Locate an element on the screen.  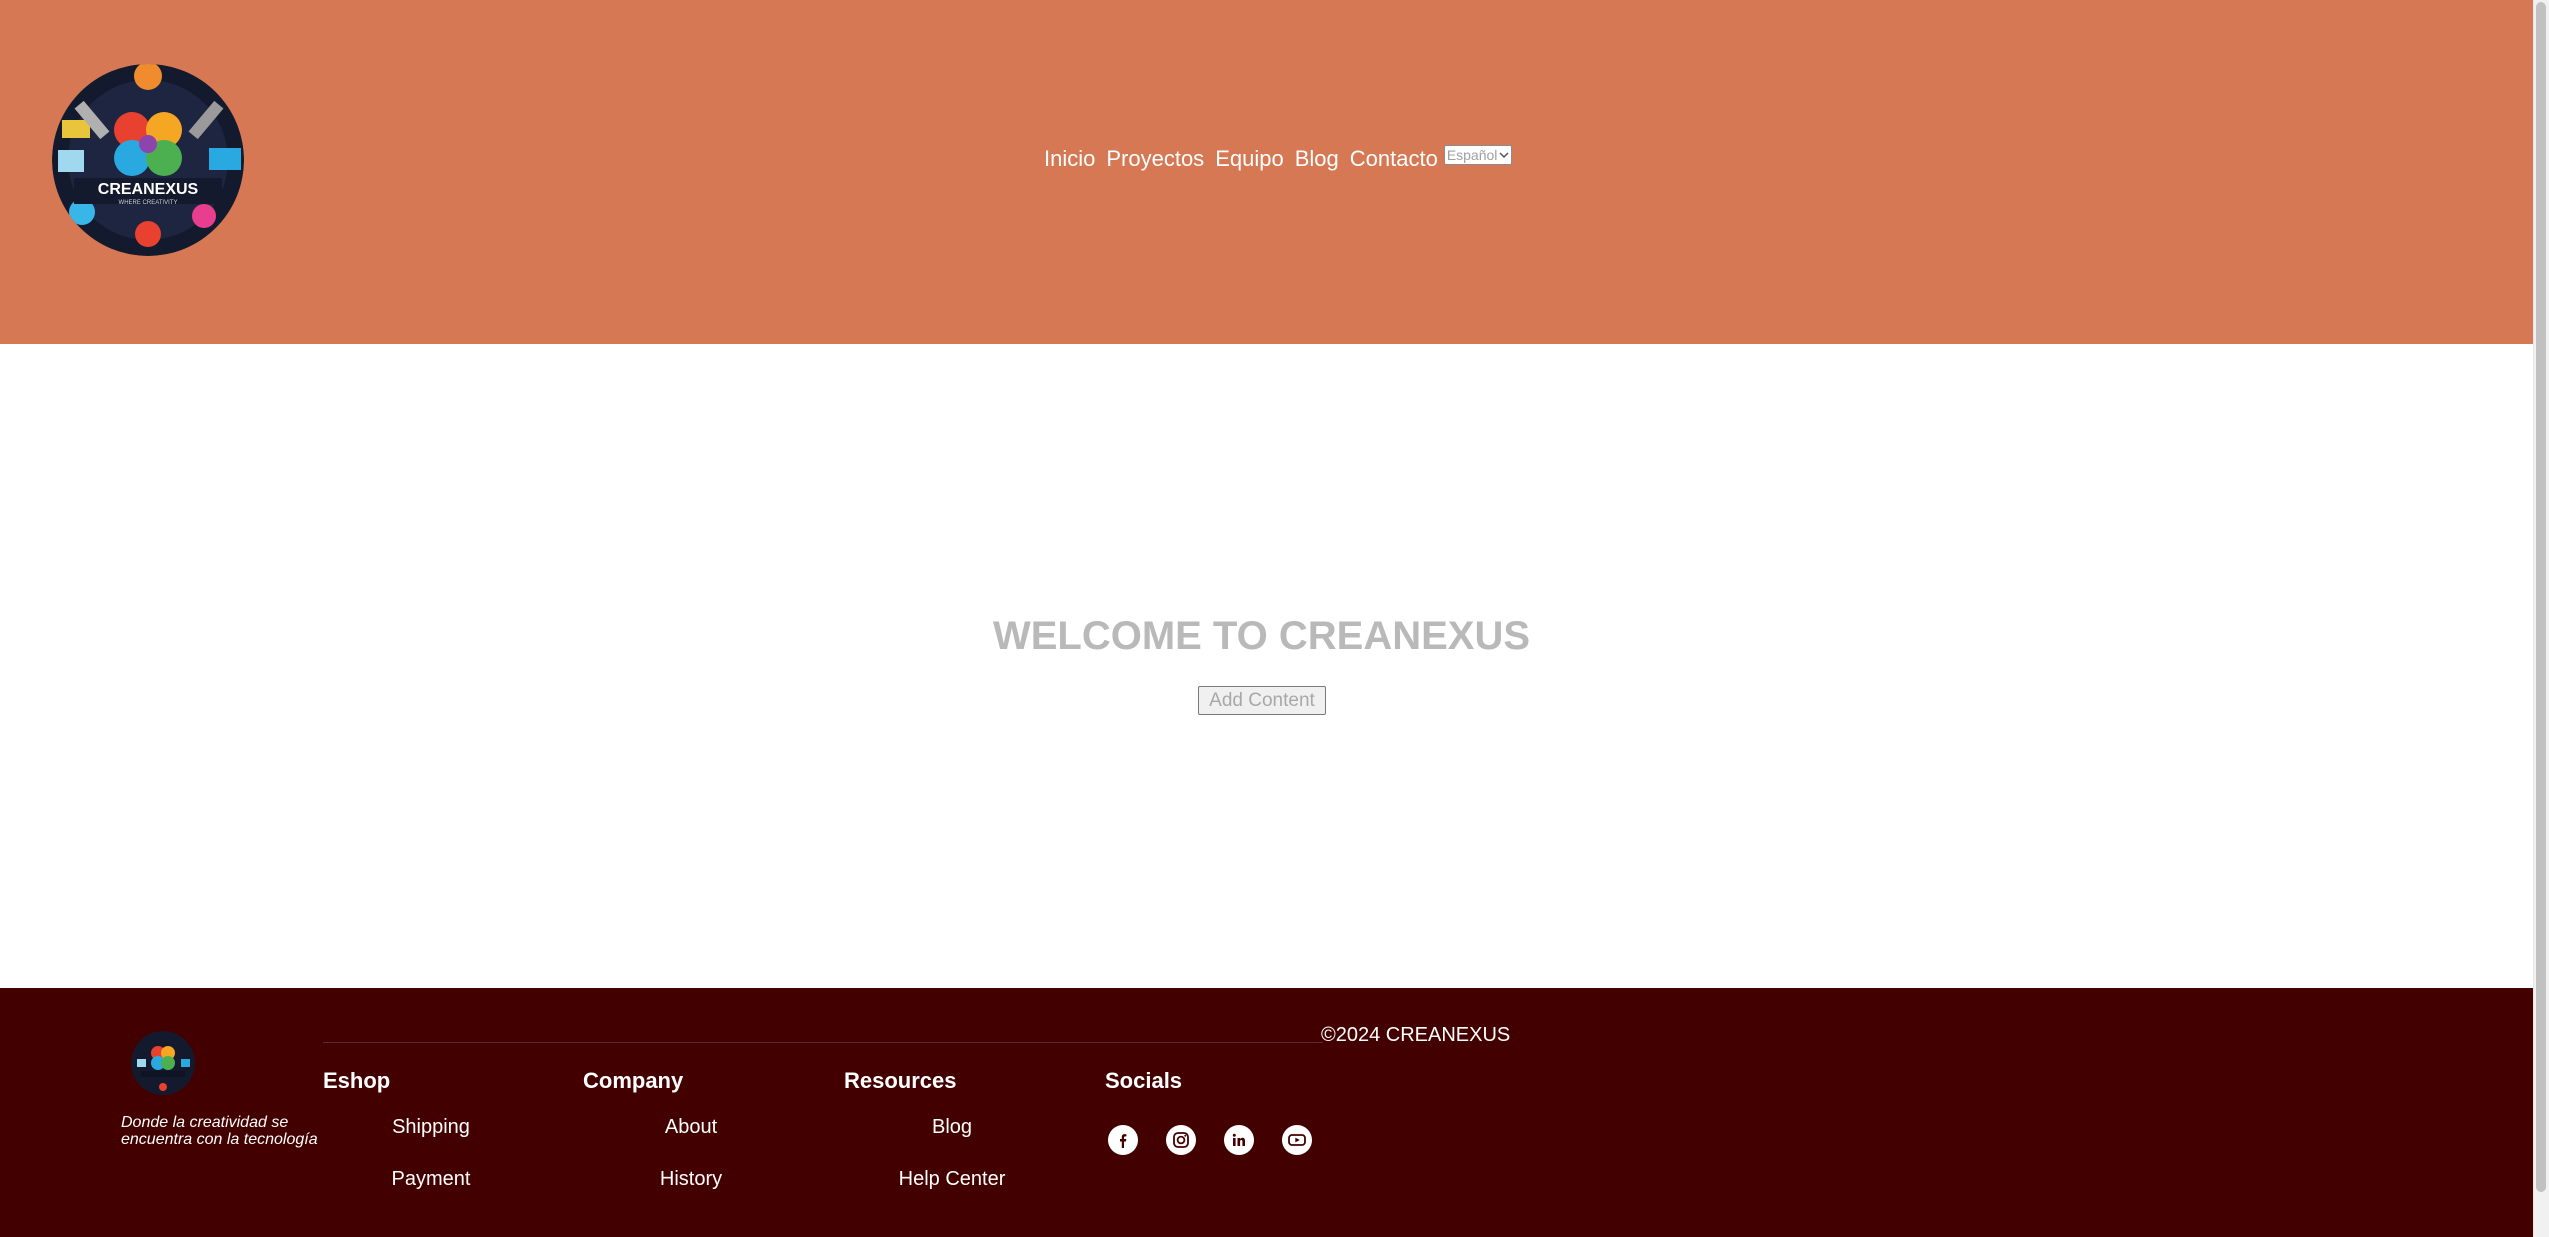
scrollbar-thumb is located at coordinates (2541, 597).